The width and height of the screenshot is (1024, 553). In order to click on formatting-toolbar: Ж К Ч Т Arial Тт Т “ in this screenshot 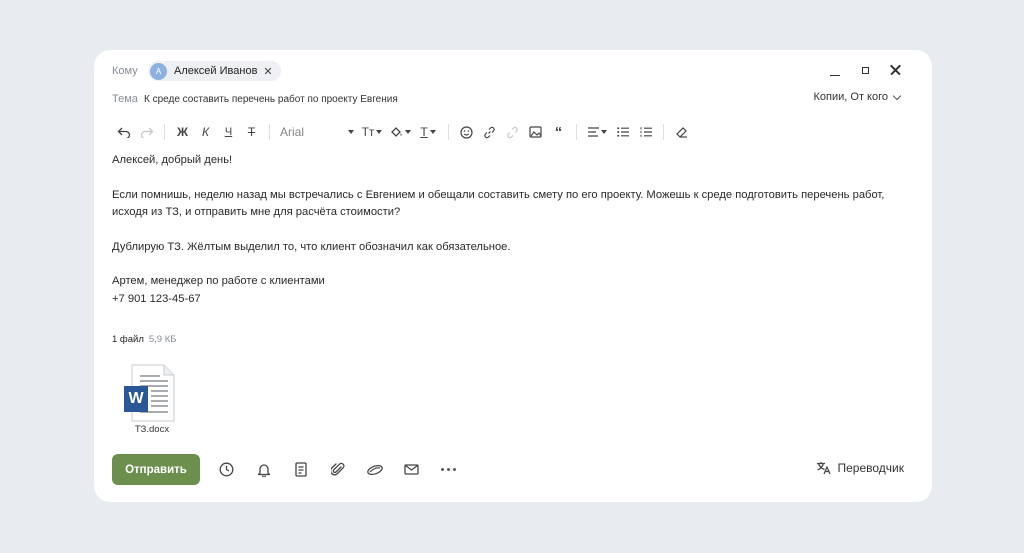, I will do `click(402, 132)`.